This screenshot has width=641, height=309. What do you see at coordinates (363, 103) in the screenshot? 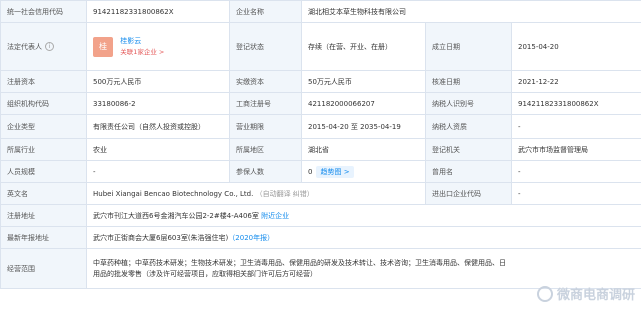
I see `biz-reg-no-value: 421182000066207` at bounding box center [363, 103].